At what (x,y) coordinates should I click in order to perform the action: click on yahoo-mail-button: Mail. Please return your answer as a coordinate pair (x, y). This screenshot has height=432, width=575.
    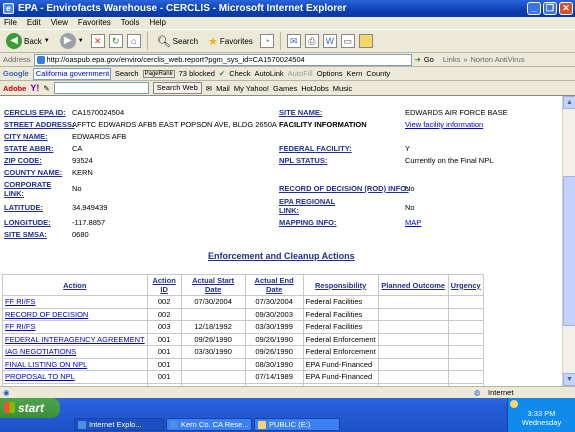
    Looking at the image, I should click on (223, 88).